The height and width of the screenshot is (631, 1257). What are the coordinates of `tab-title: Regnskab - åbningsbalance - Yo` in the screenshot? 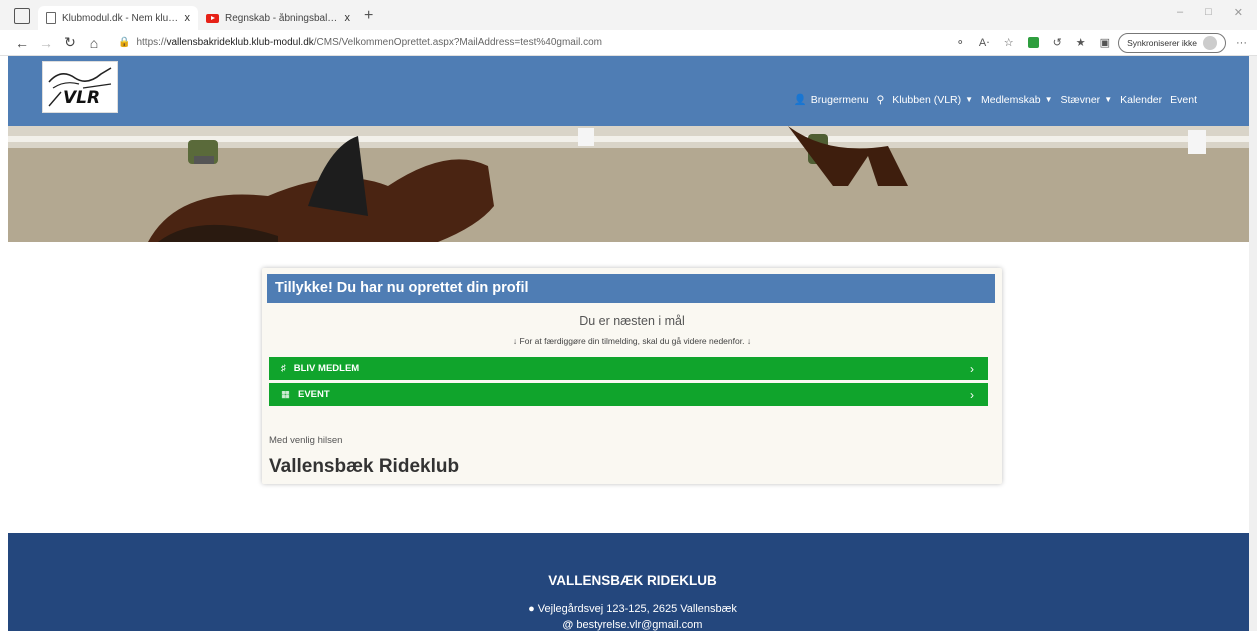 It's located at (282, 18).